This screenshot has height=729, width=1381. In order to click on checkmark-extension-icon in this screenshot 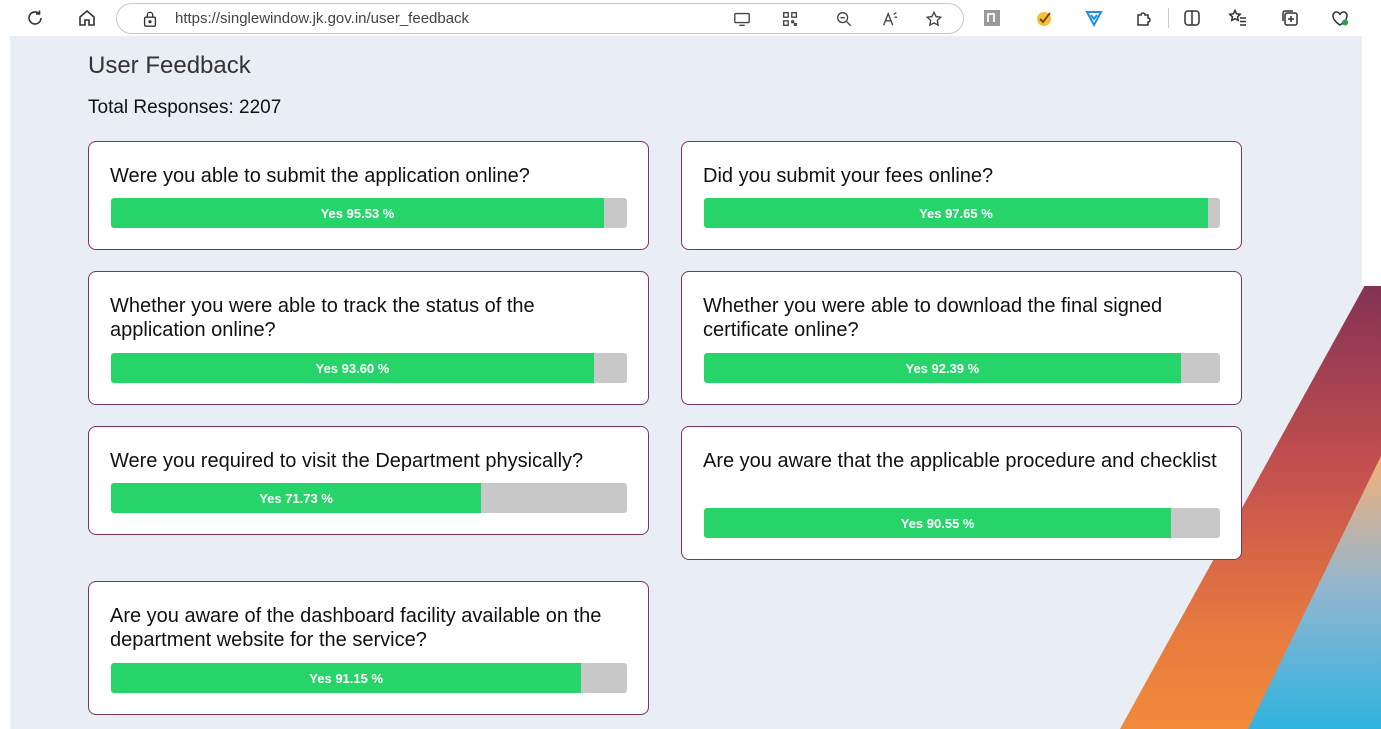, I will do `click(1044, 18)`.